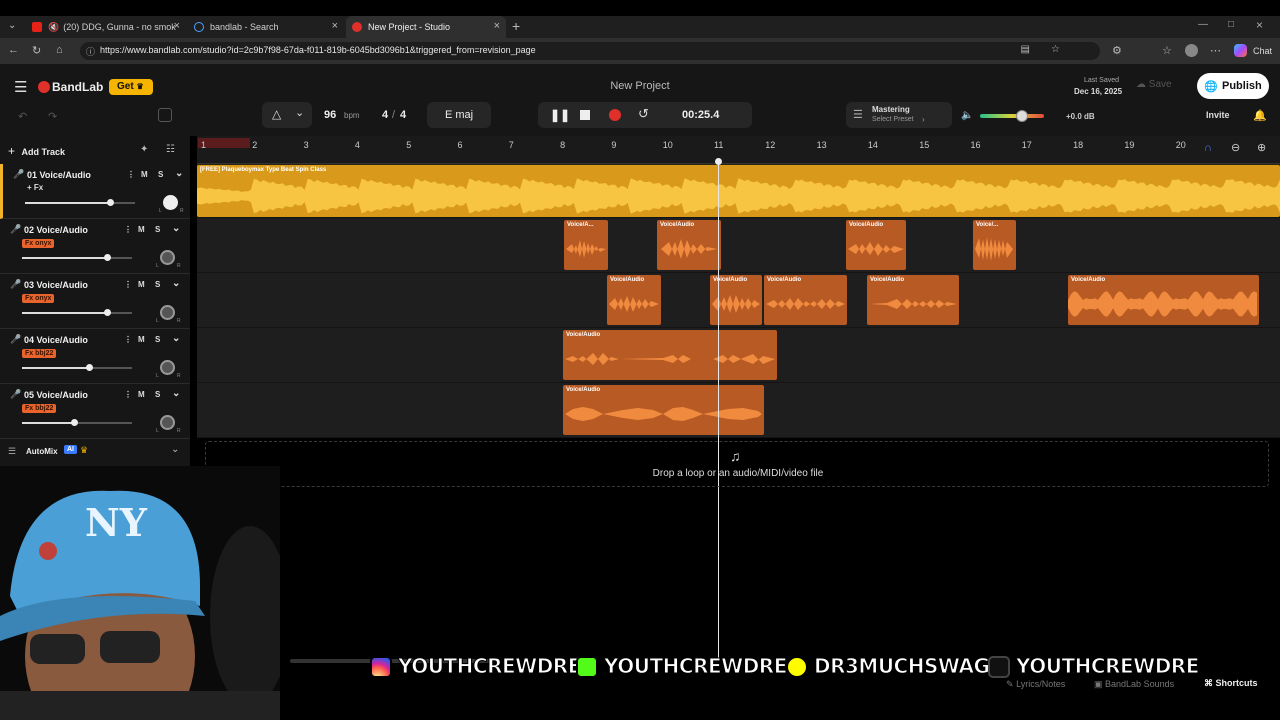 This screenshot has height=720, width=1280. What do you see at coordinates (395, 115) in the screenshot?
I see `time-signature-control: 4 / 4` at bounding box center [395, 115].